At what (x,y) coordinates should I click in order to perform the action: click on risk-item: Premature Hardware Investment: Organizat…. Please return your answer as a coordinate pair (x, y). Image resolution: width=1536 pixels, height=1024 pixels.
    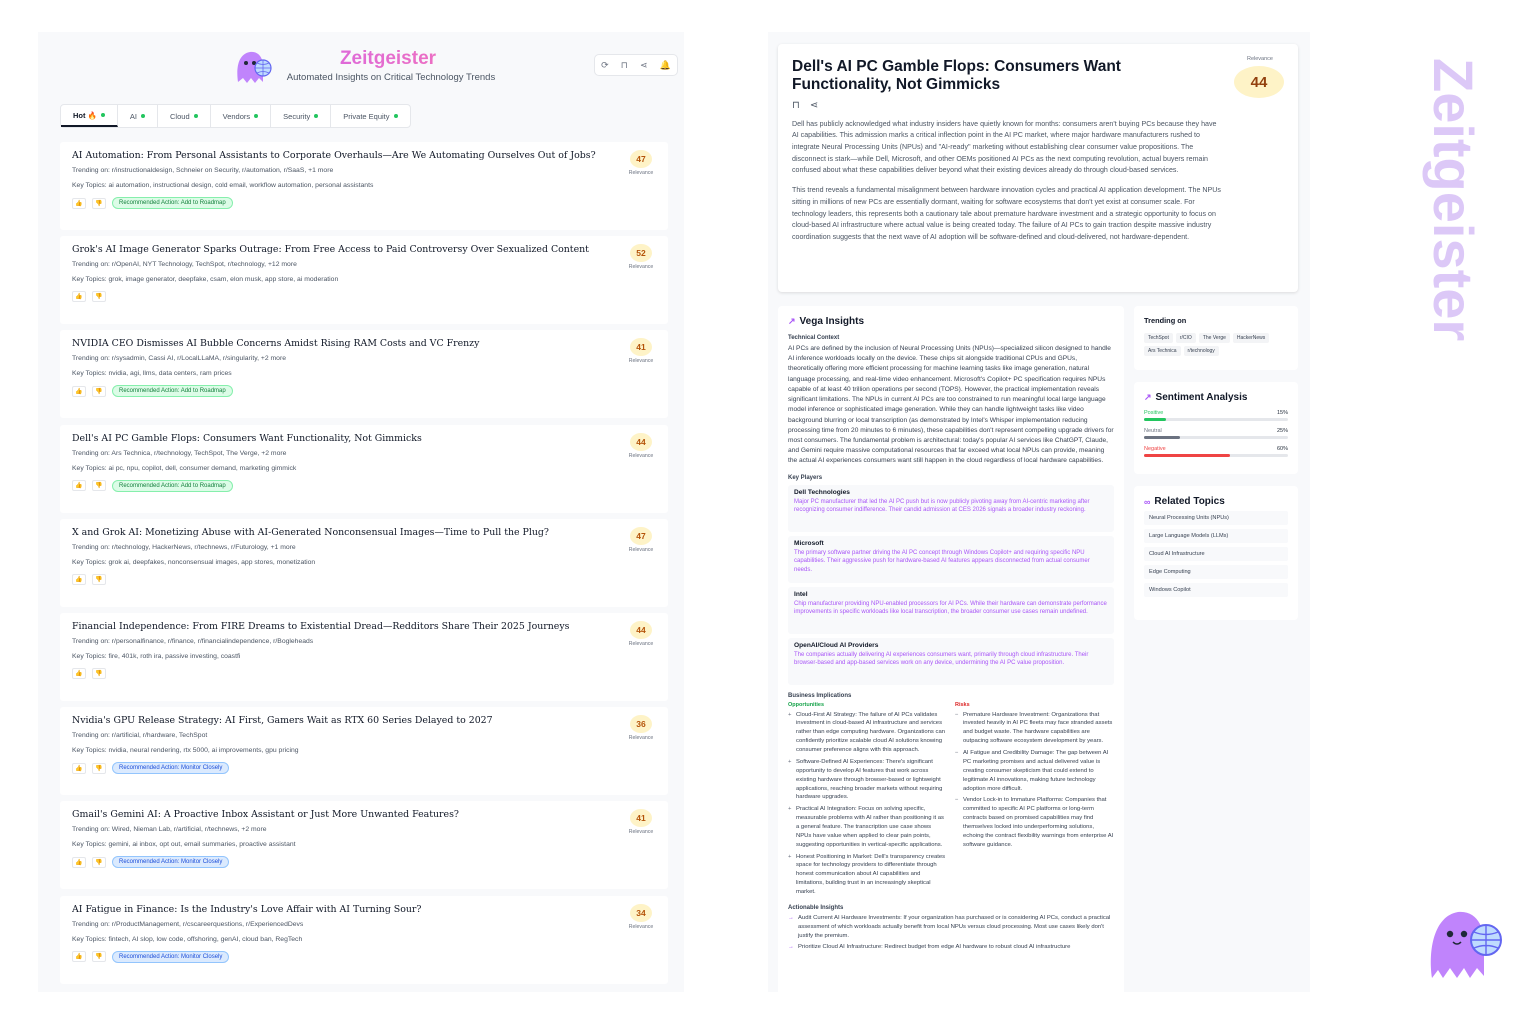
    Looking at the image, I should click on (1034, 728).